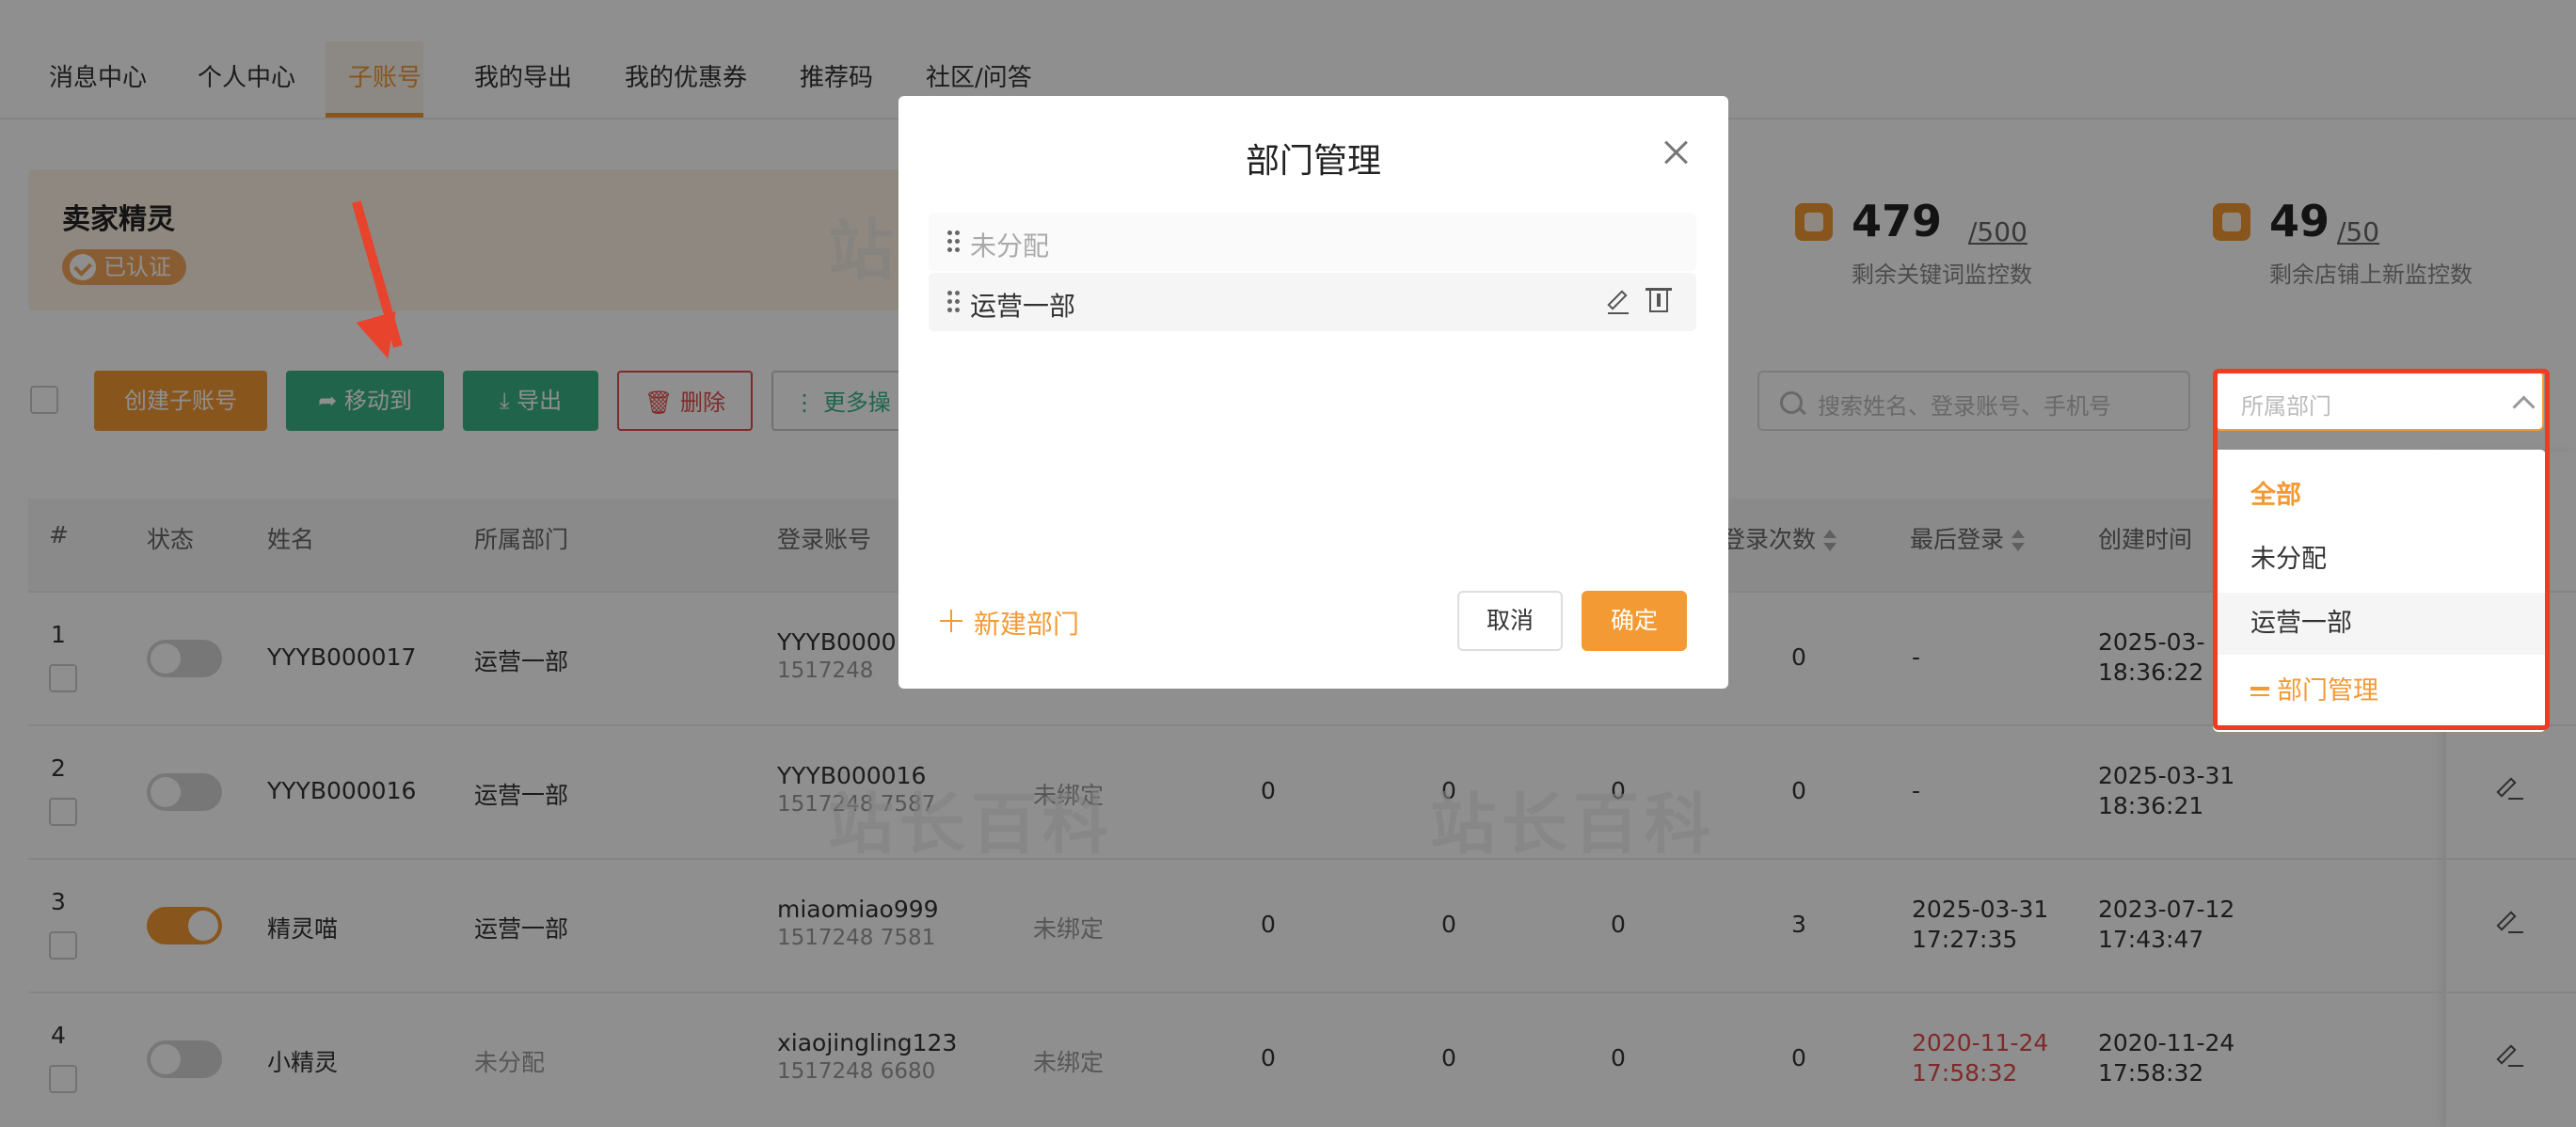  I want to click on confirm-button: 确定, so click(1635, 621).